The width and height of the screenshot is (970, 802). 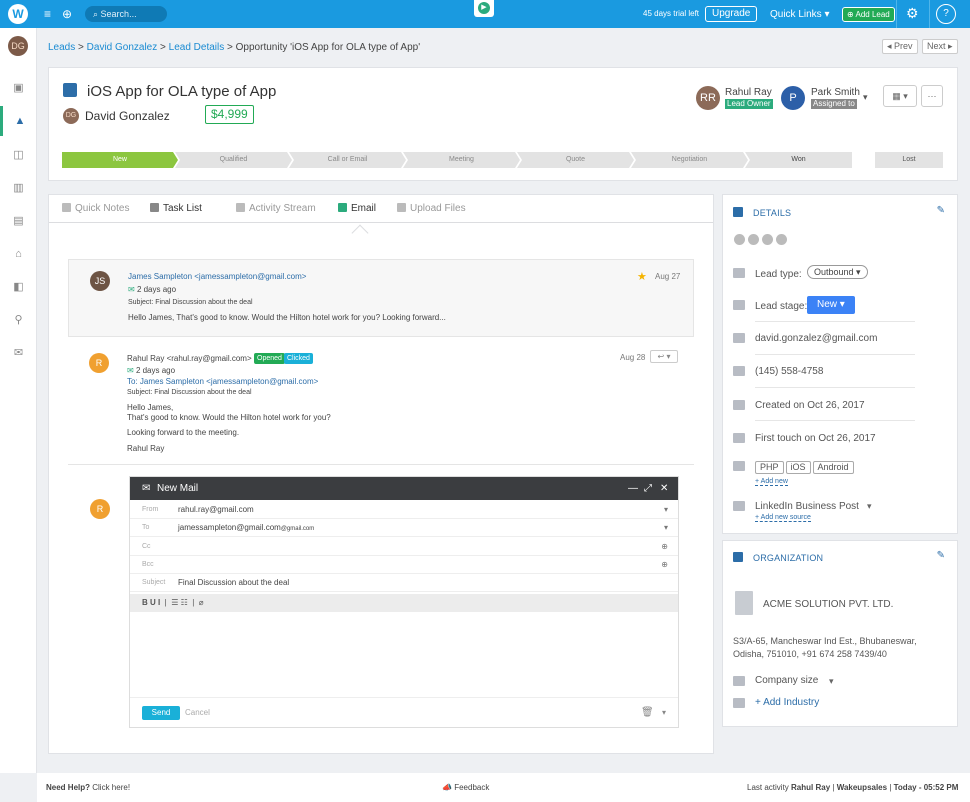 I want to click on calendar-dropdown-button: ▦ ▾, so click(x=900, y=96).